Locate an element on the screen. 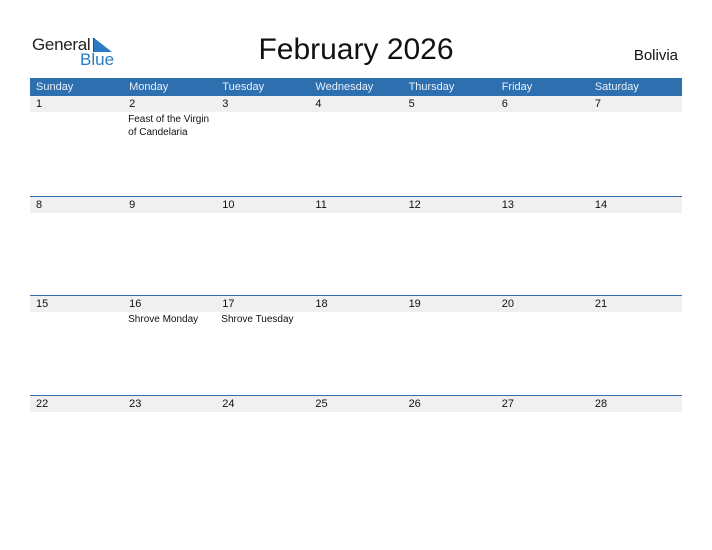 This screenshot has height=550, width=712. day-cell: 18 is located at coordinates (356, 345).